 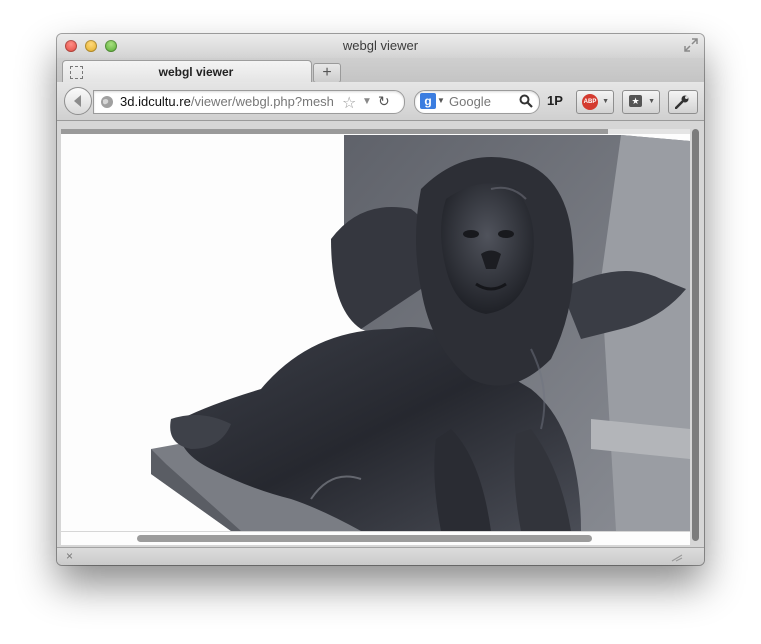 I want to click on horizontal-scrollbar-thumb, so click(x=364, y=538).